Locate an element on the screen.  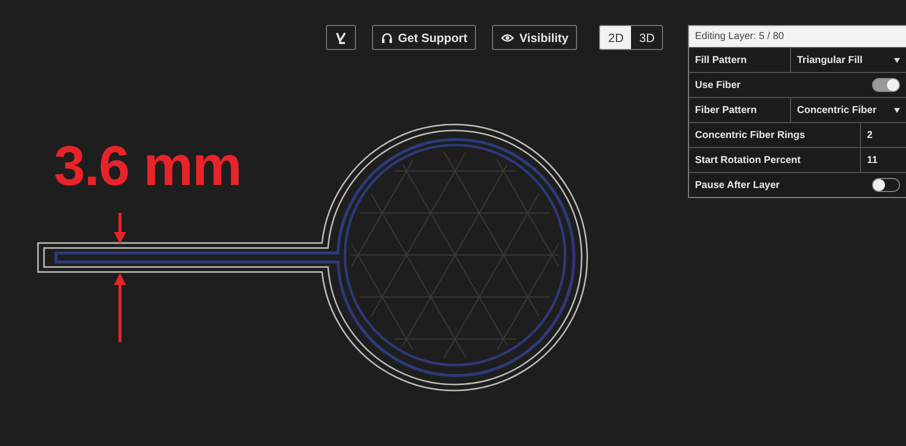
setting-label: Fill Pattern is located at coordinates (721, 60).